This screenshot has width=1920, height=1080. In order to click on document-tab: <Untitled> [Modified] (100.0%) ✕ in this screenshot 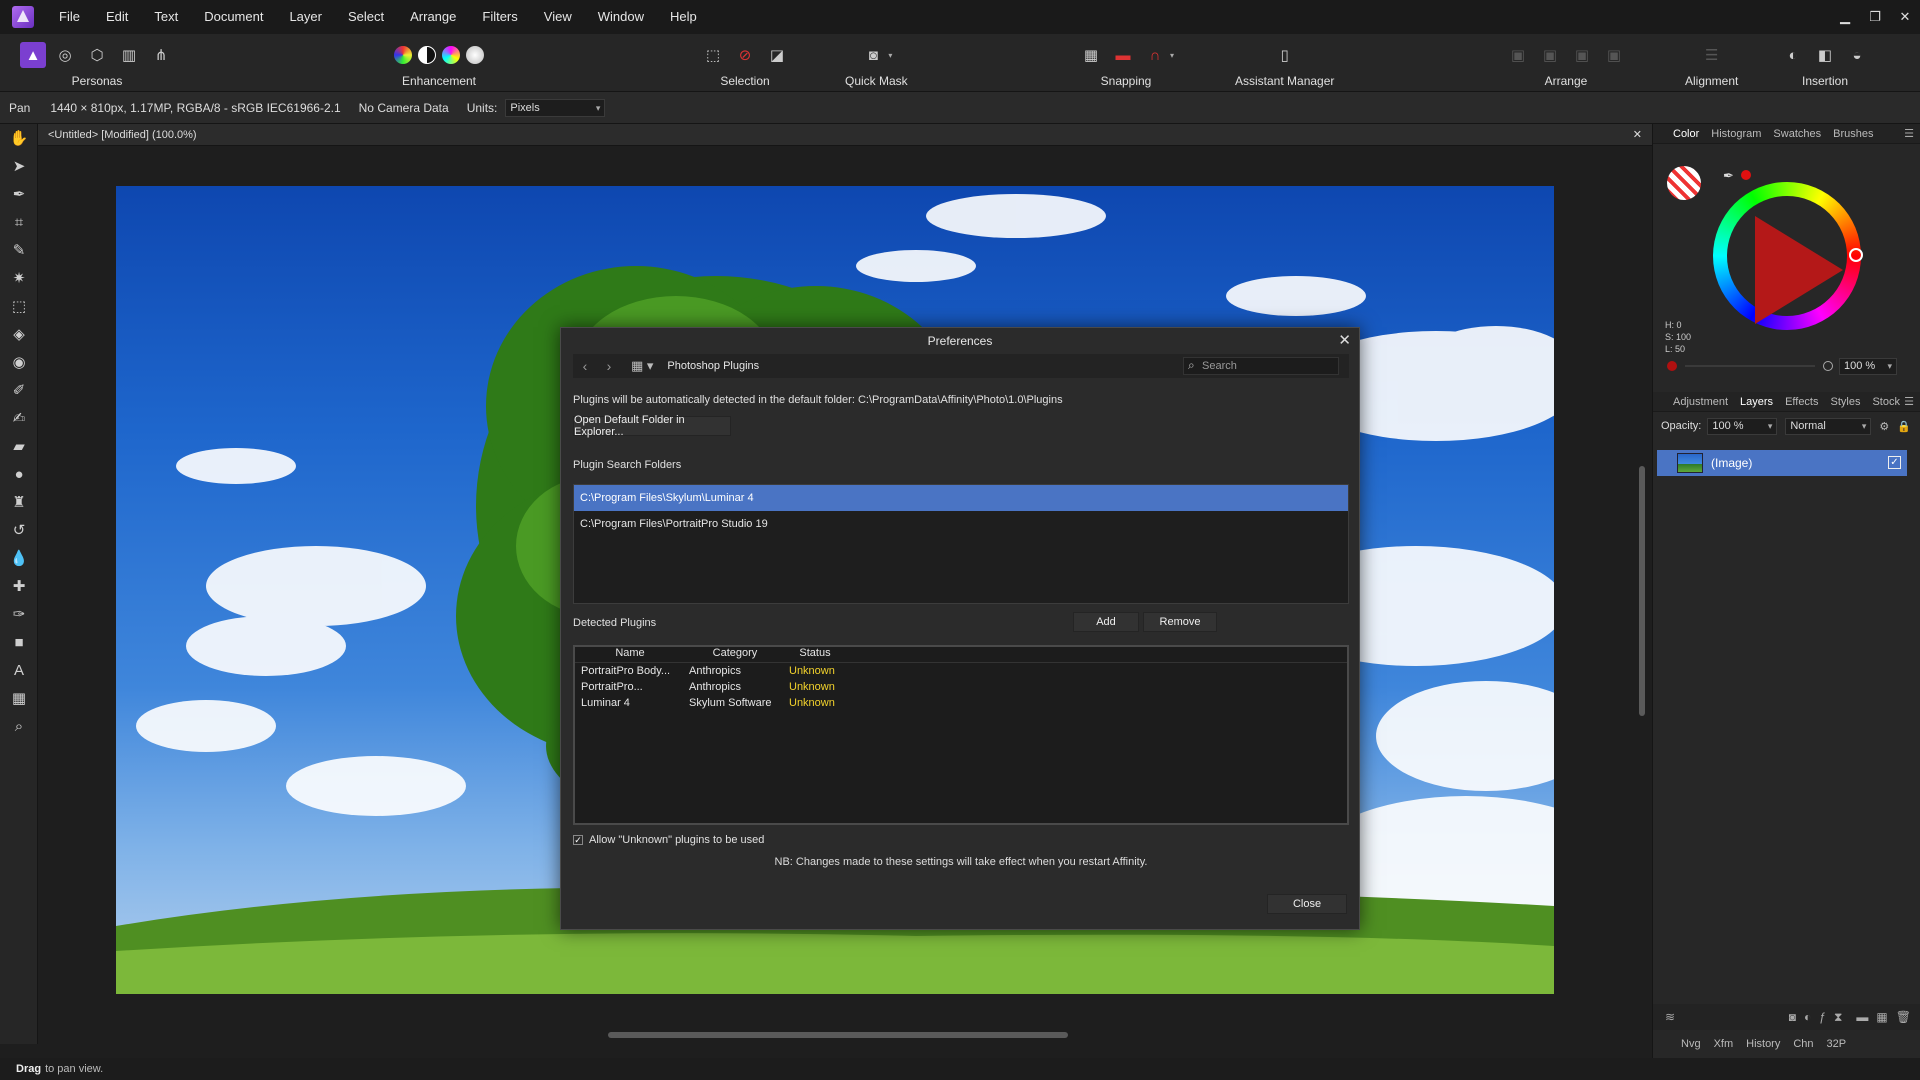, I will do `click(845, 135)`.